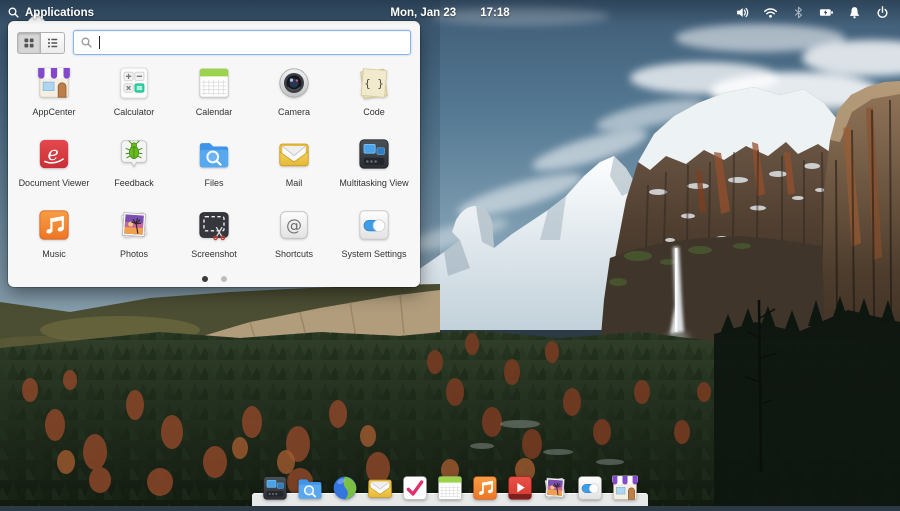 This screenshot has height=511, width=900. I want to click on app-label: Multitasking View, so click(374, 183).